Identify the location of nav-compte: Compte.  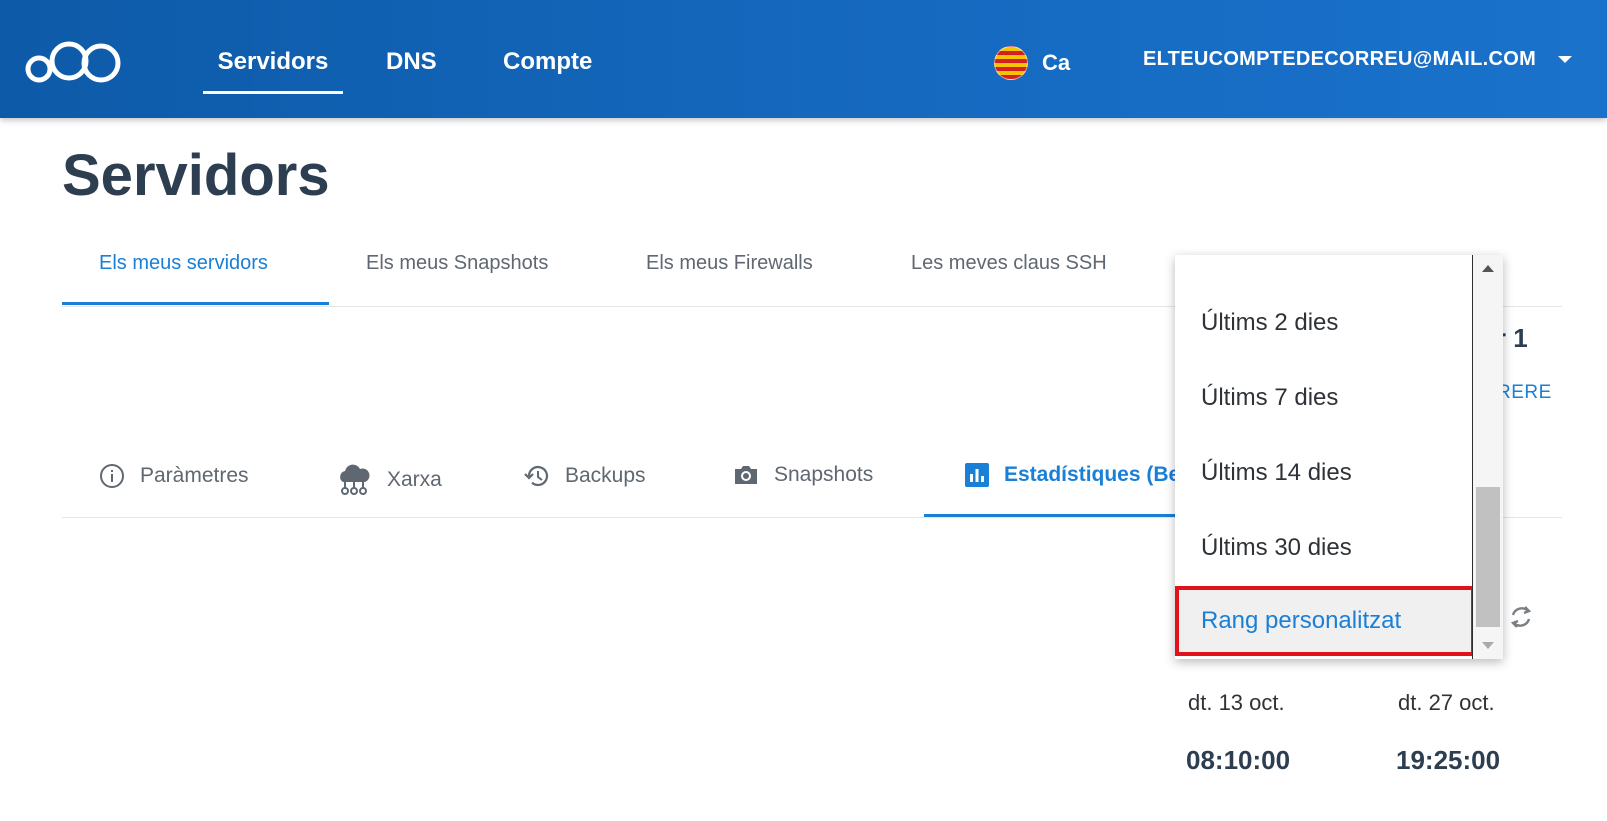
(547, 69).